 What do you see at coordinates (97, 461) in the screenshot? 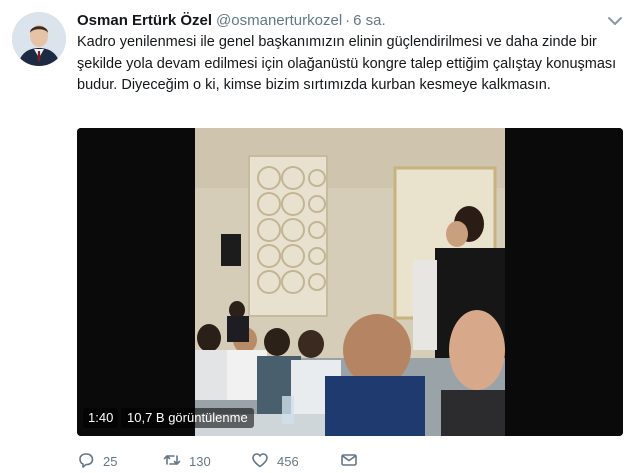
I see `reply-button: 25` at bounding box center [97, 461].